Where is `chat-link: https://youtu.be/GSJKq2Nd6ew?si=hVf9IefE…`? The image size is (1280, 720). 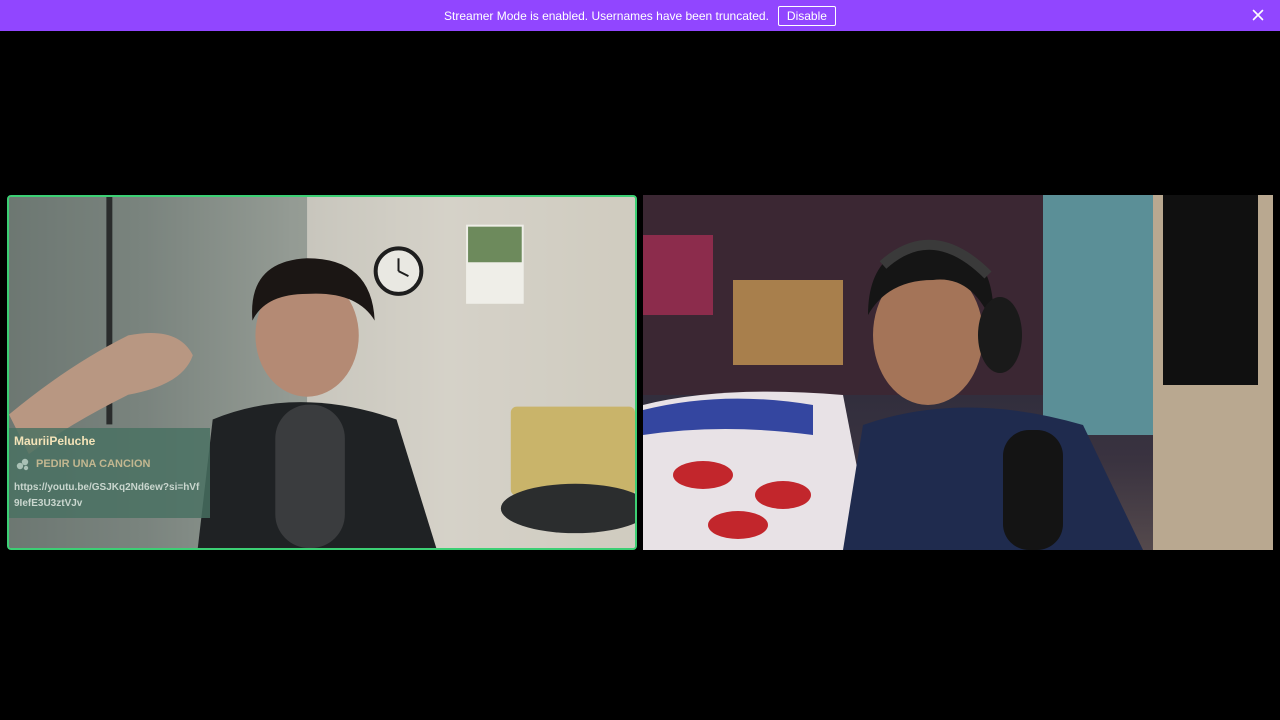 chat-link: https://youtu.be/GSJKq2Nd6ew?si=hVf9IefE… is located at coordinates (107, 496).